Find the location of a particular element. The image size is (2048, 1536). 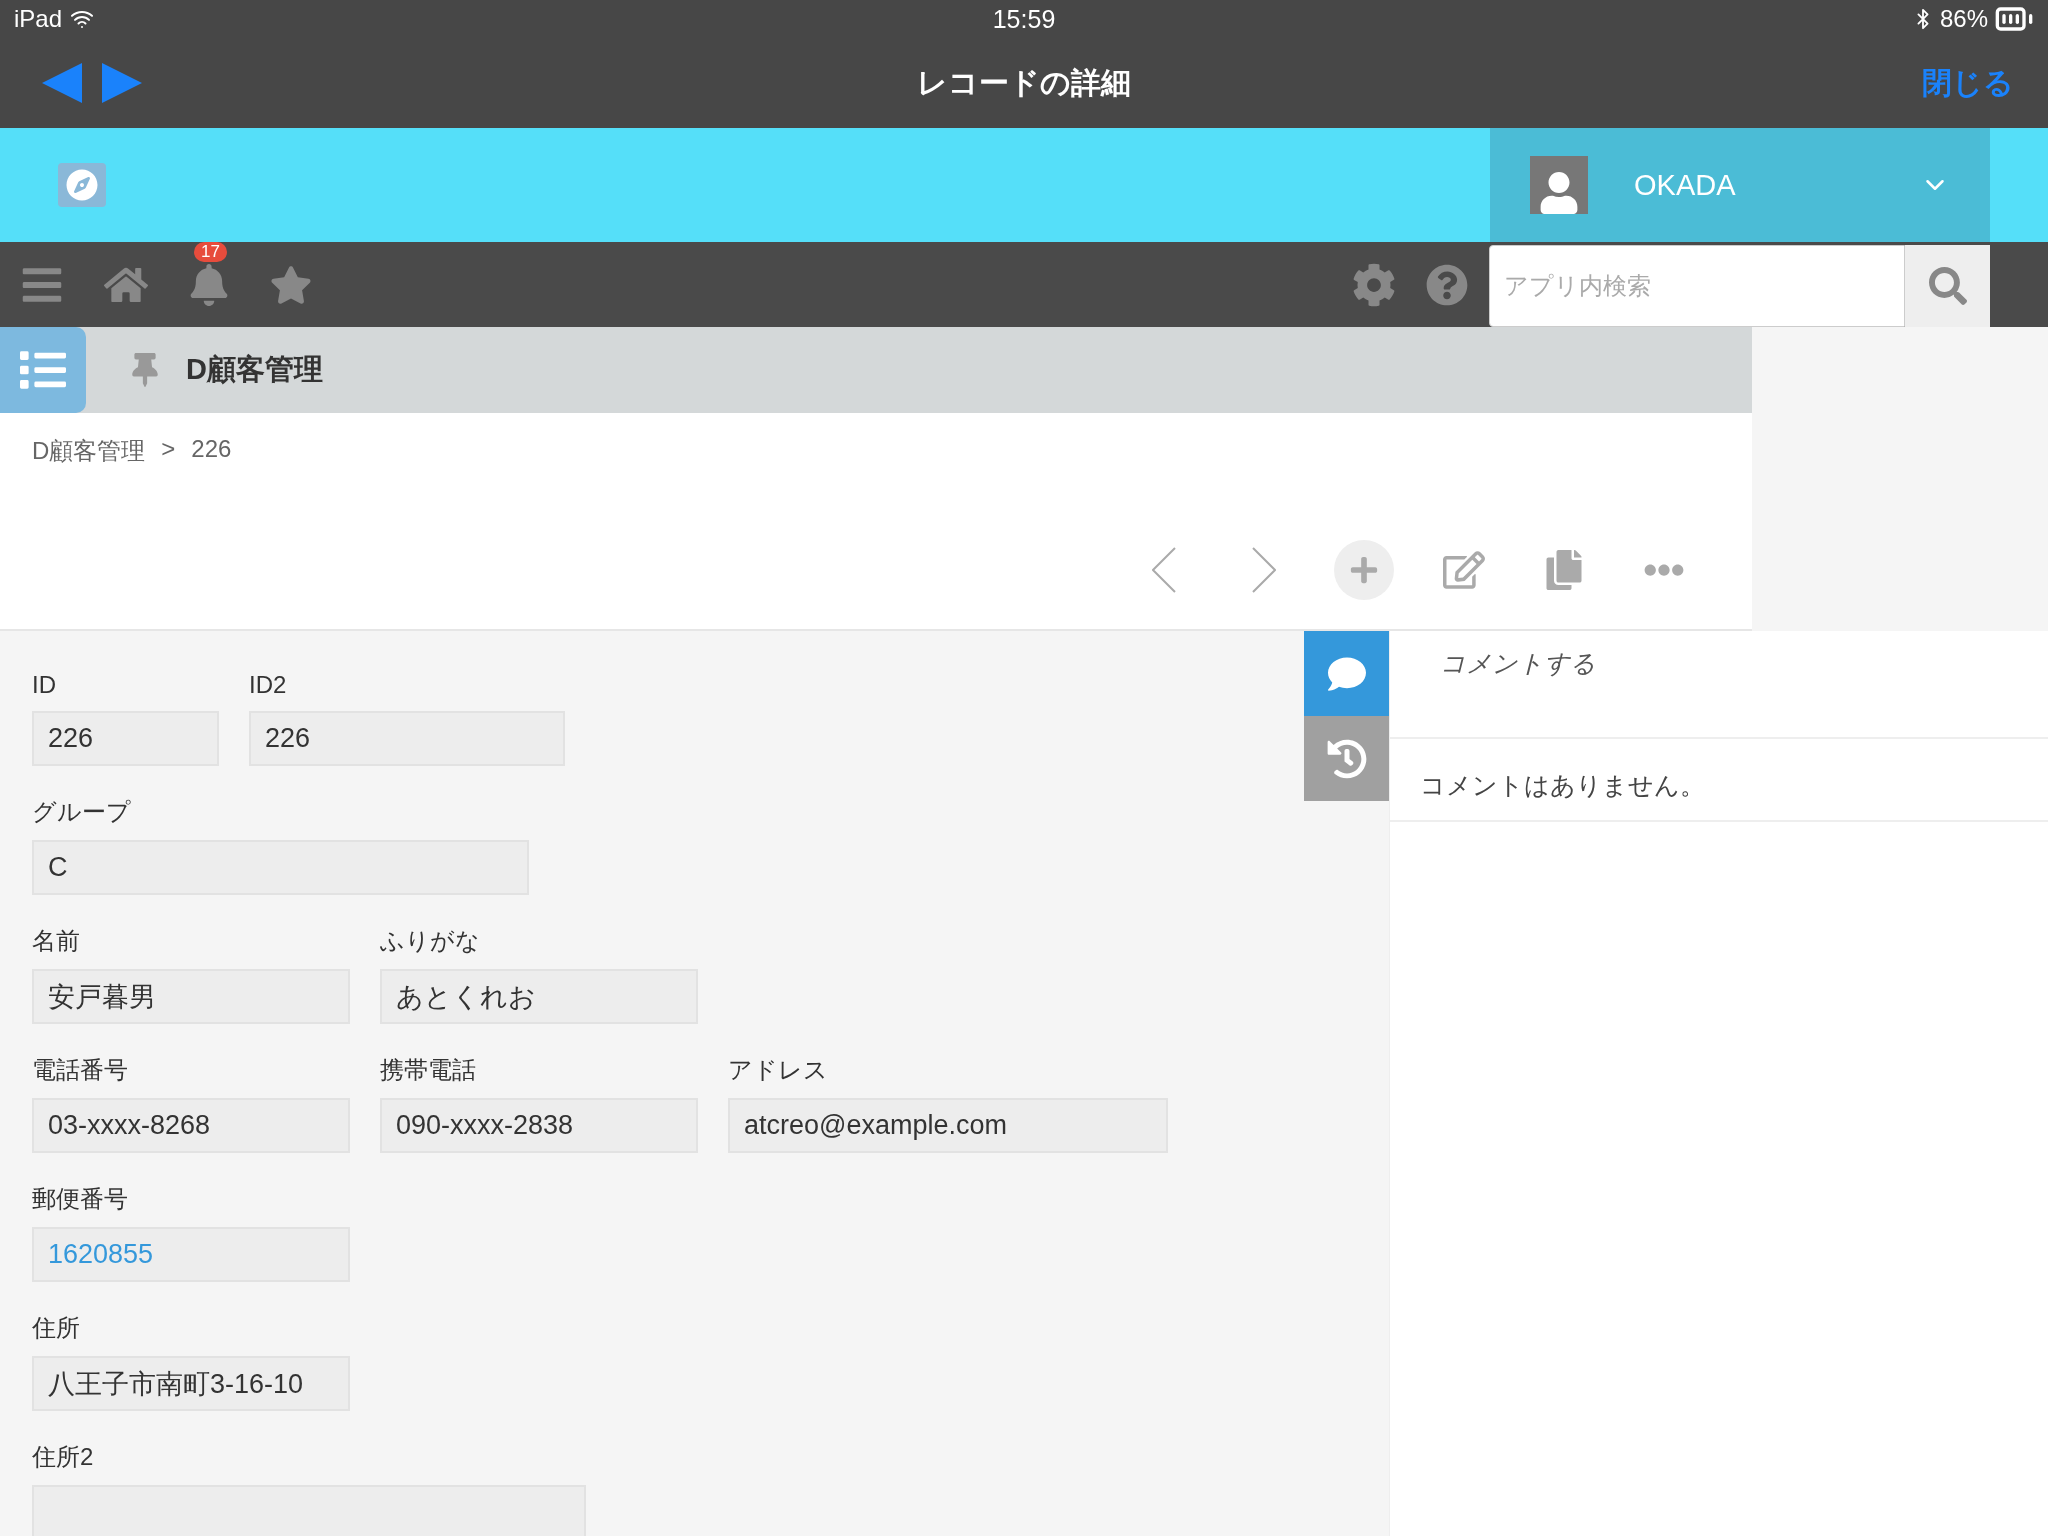

search-button is located at coordinates (1947, 286).